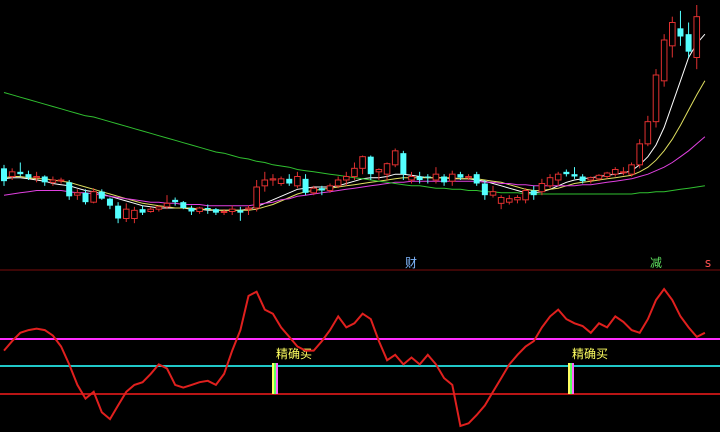 This screenshot has height=432, width=720. What do you see at coordinates (656, 263) in the screenshot?
I see `marker-jian: 减` at bounding box center [656, 263].